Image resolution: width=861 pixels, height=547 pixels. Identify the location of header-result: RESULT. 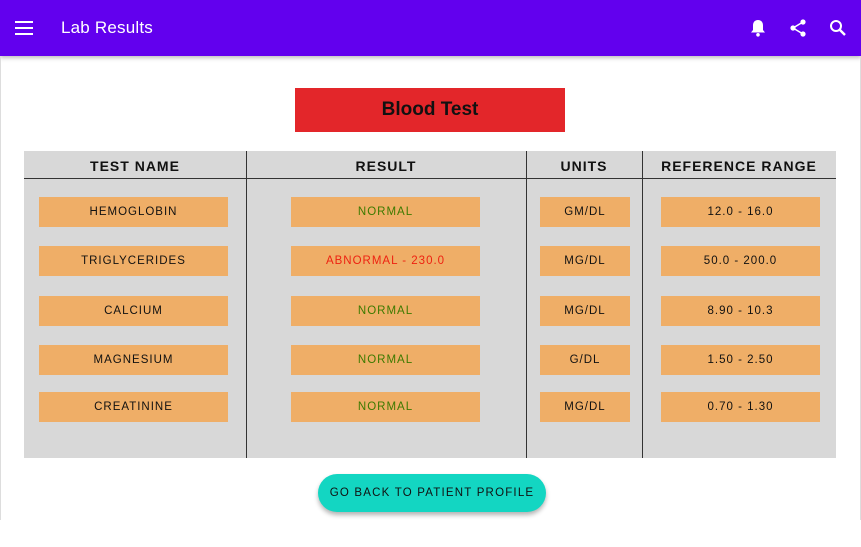
(386, 166).